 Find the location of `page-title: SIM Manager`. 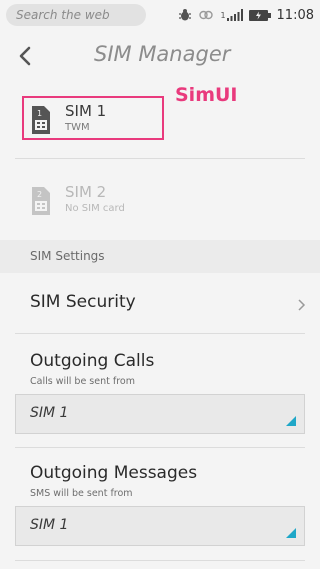

page-title: SIM Manager is located at coordinates (162, 54).